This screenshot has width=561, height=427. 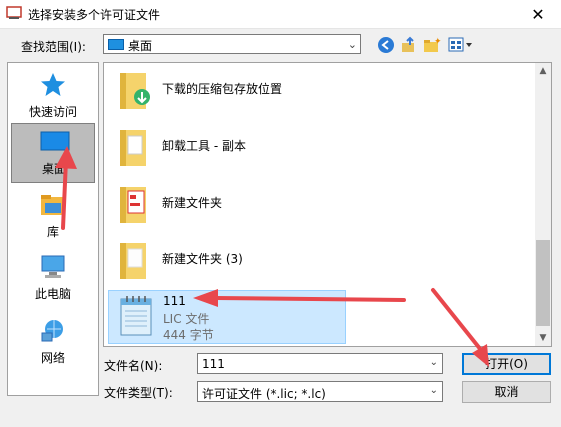 What do you see at coordinates (136, 316) in the screenshot?
I see `notepad-icon` at bounding box center [136, 316].